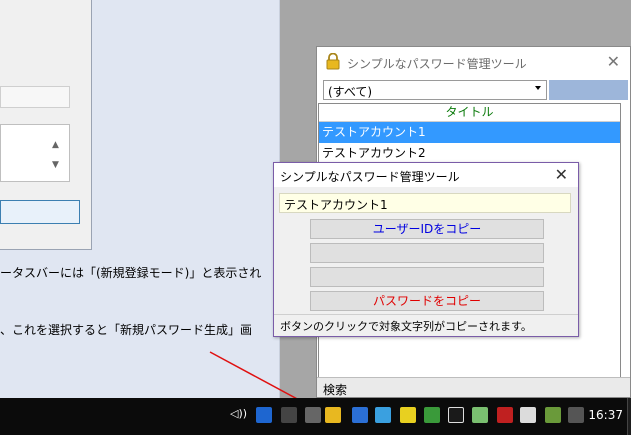 The height and width of the screenshot is (435, 631). I want to click on popup-title-bar: シンプルなパスワード管理ツール ✕, so click(426, 175).